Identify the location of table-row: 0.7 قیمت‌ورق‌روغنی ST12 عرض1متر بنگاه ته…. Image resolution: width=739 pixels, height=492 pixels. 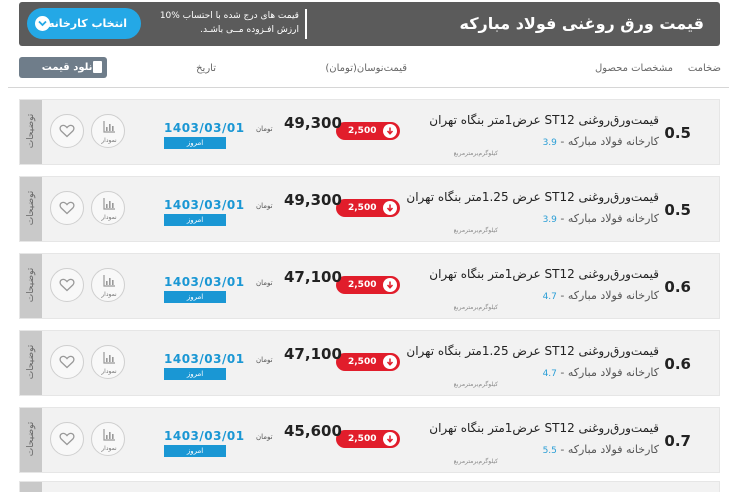
(369, 440).